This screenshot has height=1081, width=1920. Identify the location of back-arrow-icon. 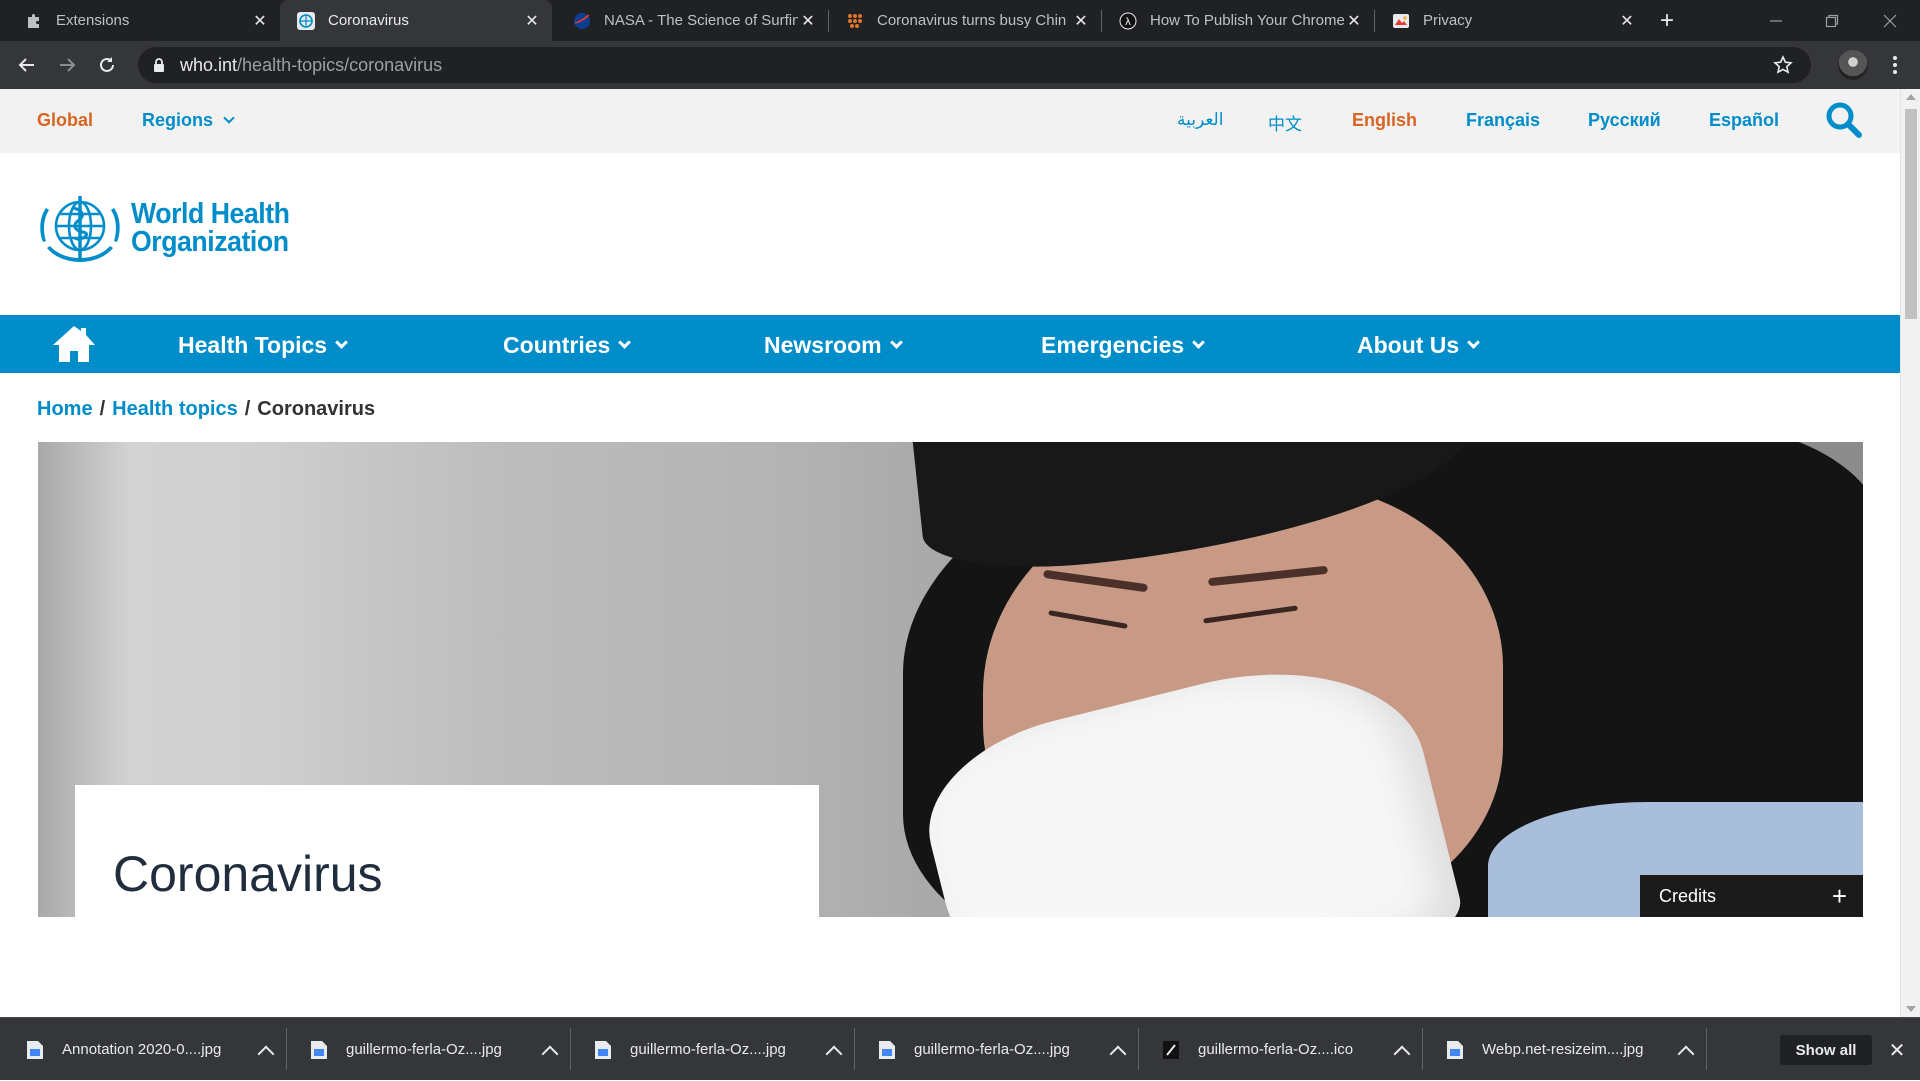
(26, 65).